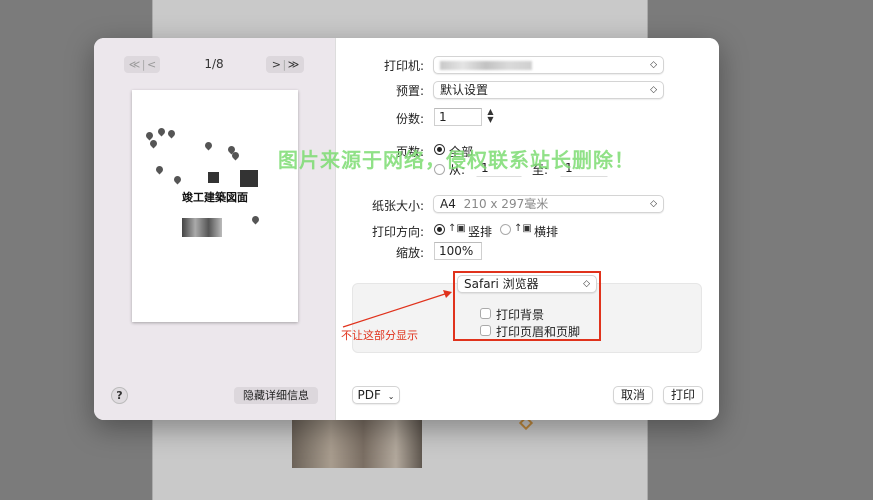  What do you see at coordinates (505, 229) in the screenshot?
I see `orientation-landscape-radio` at bounding box center [505, 229].